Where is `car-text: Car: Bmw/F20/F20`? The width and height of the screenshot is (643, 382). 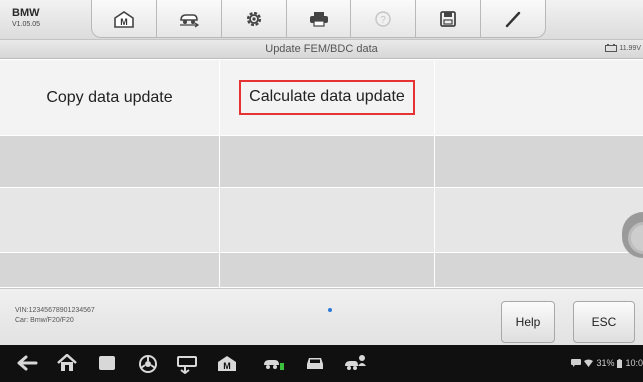 car-text: Car: Bmw/F20/F20 is located at coordinates (44, 320).